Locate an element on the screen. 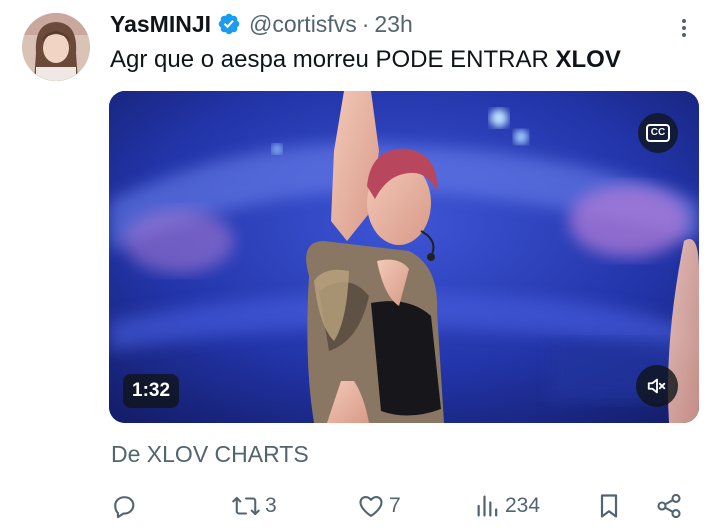  reply-button is located at coordinates (124, 506).